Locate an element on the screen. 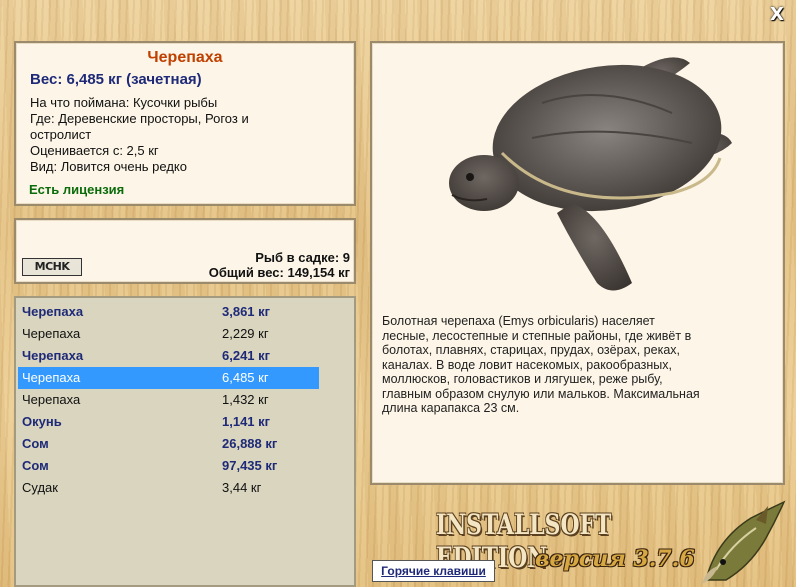 This screenshot has height=587, width=796. list-item: Черепаха 1,432 кг is located at coordinates (168, 400).